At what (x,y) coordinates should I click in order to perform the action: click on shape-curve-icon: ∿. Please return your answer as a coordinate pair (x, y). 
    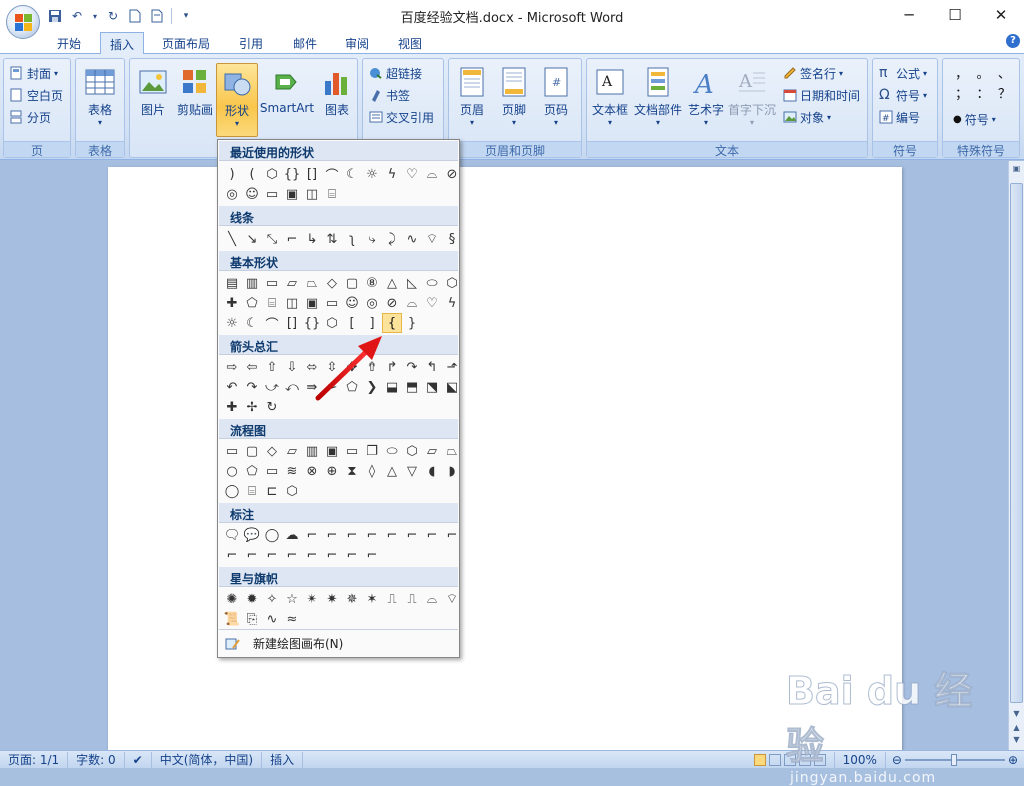
    Looking at the image, I should click on (412, 239).